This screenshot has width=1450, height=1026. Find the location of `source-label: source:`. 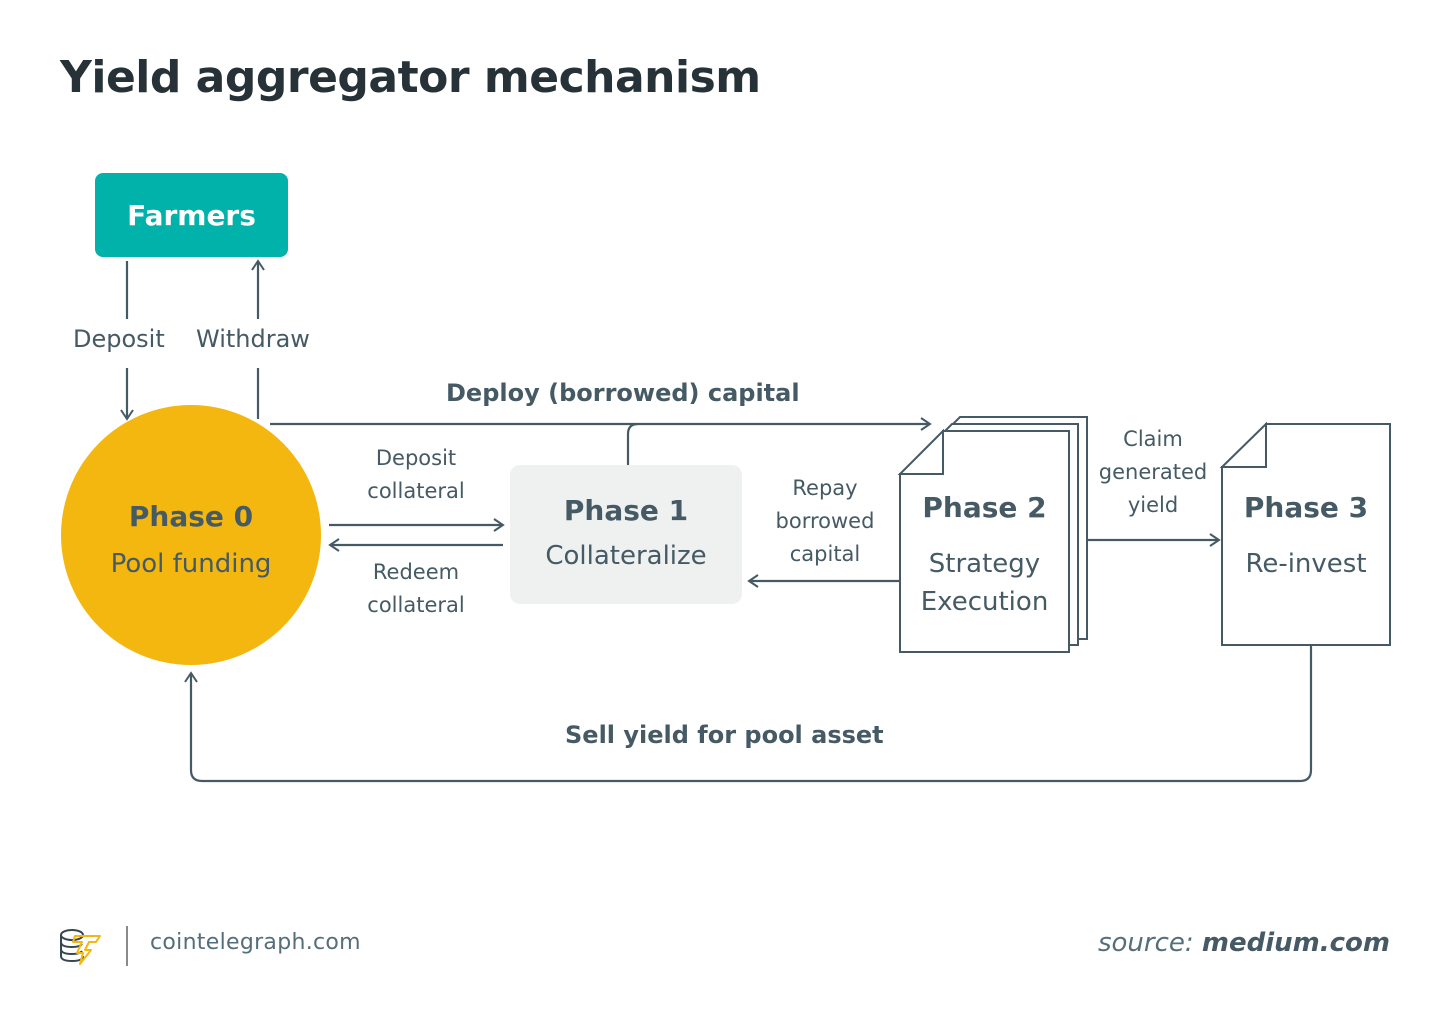

source-label: source: is located at coordinates (1145, 943).